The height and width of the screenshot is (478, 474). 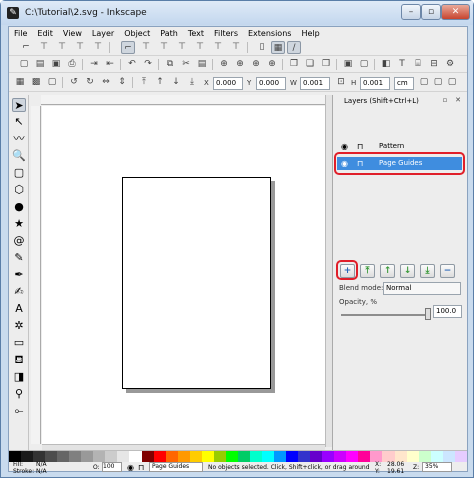 I want to click on star-tool-icon: ★, so click(x=19, y=224).